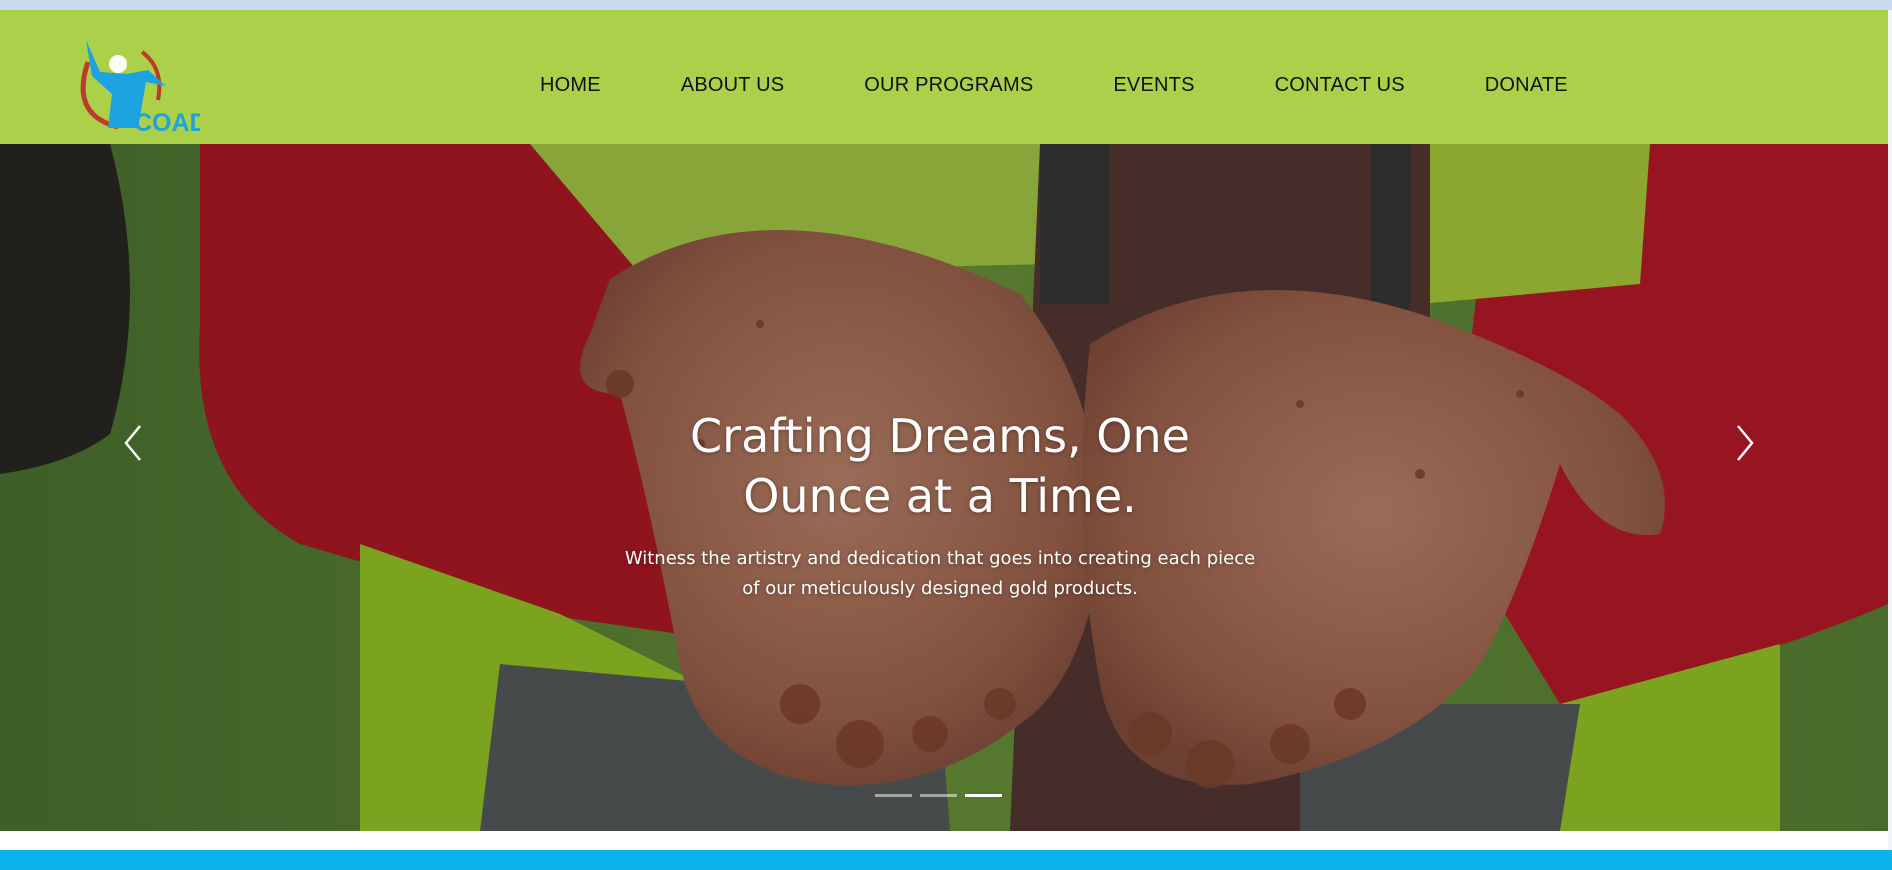  I want to click on svg-text: COAD, so click(167, 123).